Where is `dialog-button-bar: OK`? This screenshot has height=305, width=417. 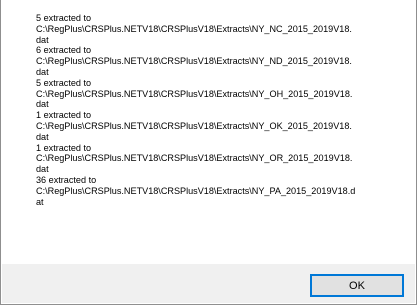 dialog-button-bar: OK is located at coordinates (208, 283).